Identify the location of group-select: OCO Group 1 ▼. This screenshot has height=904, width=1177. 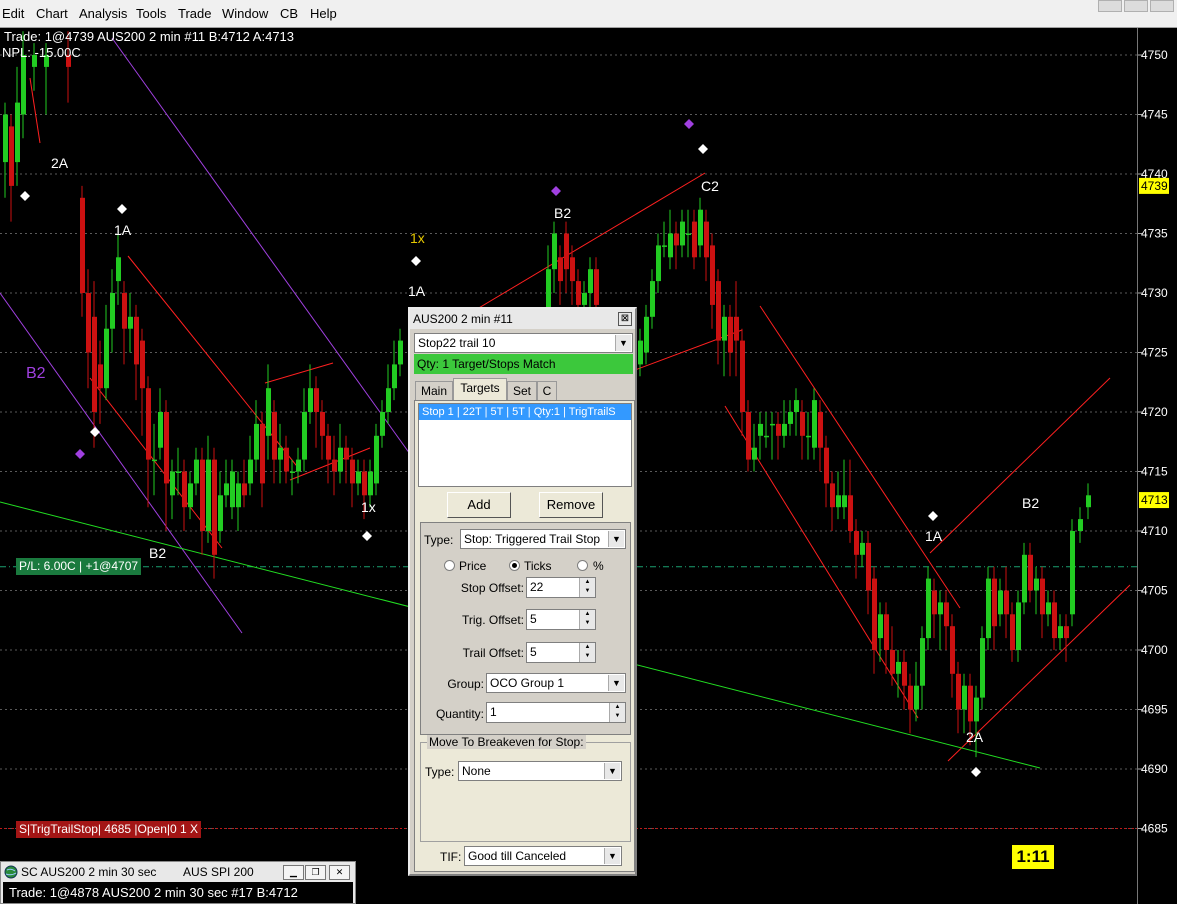
(556, 683).